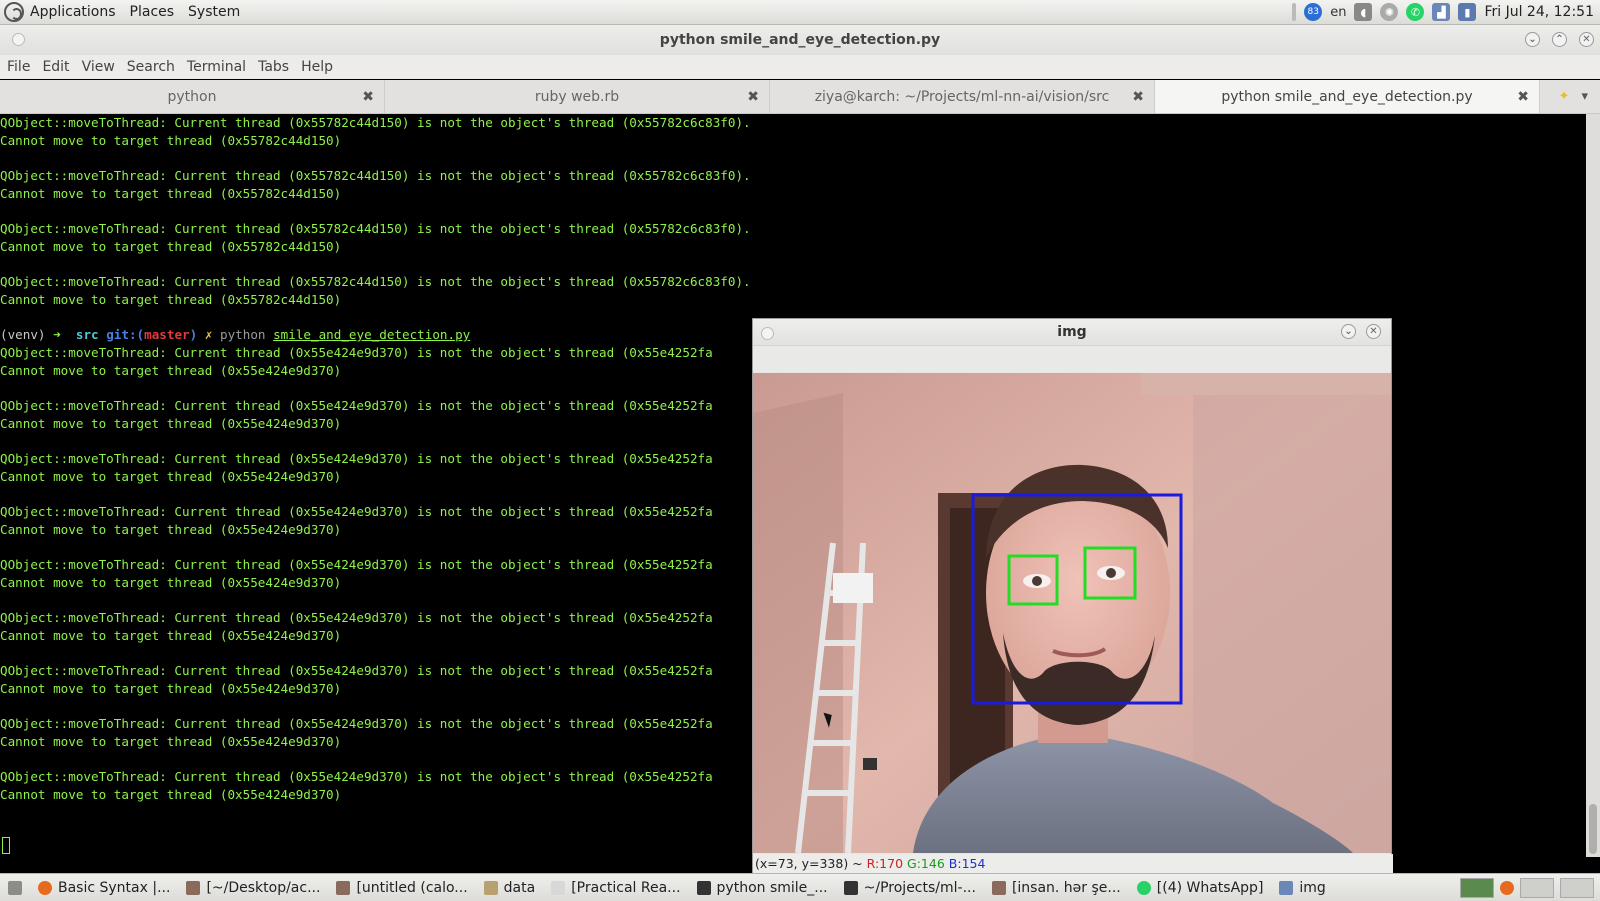  I want to click on taskbar-item: img, so click(1302, 888).